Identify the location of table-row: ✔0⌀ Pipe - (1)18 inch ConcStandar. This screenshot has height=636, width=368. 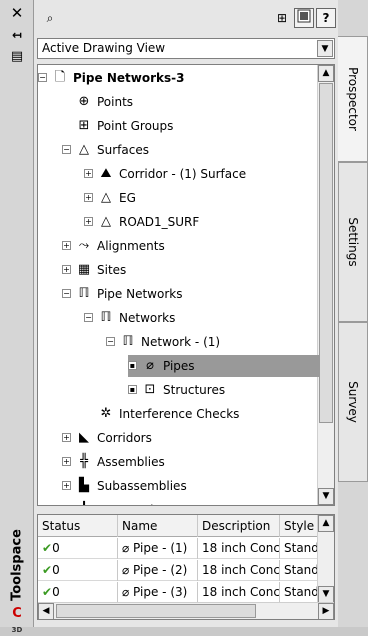
(186, 548).